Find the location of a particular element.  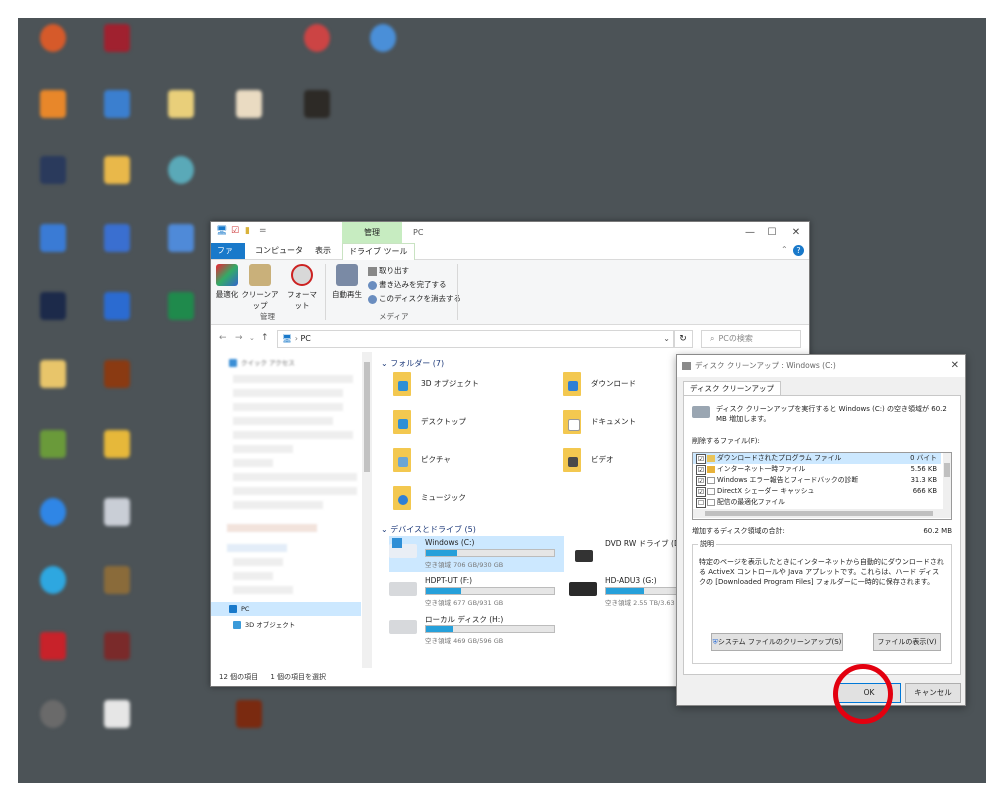

finish-burning-button: 書き込みを完了する is located at coordinates (407, 284).